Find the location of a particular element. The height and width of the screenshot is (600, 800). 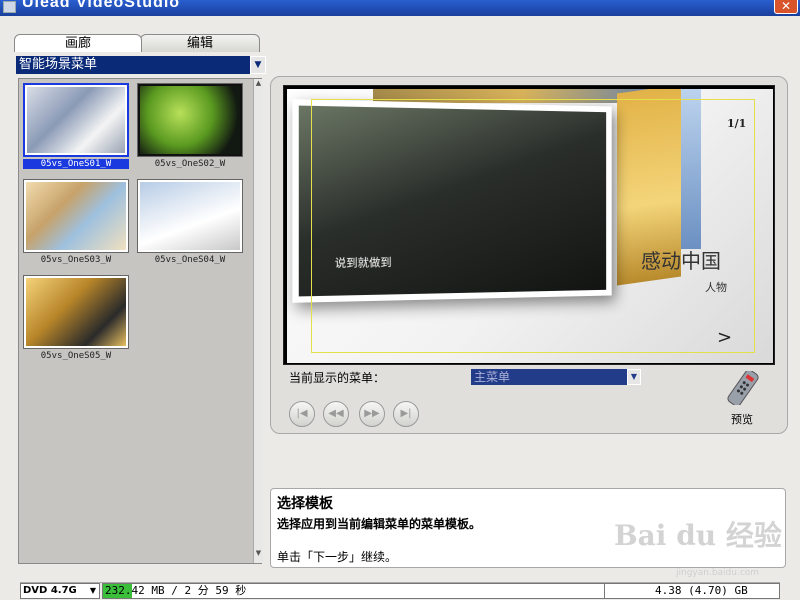

disc-usage-bar: 232.42 MB / 2 分 59 秒 is located at coordinates (392, 591).